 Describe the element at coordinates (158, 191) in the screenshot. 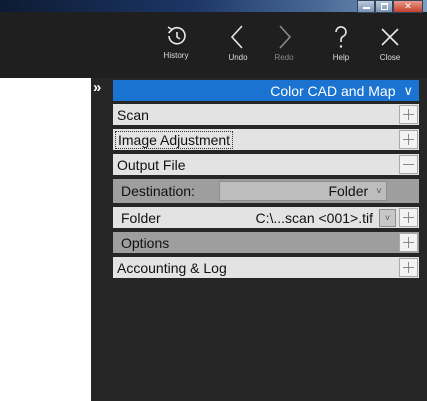

I see `destination-label: Destination:` at that location.